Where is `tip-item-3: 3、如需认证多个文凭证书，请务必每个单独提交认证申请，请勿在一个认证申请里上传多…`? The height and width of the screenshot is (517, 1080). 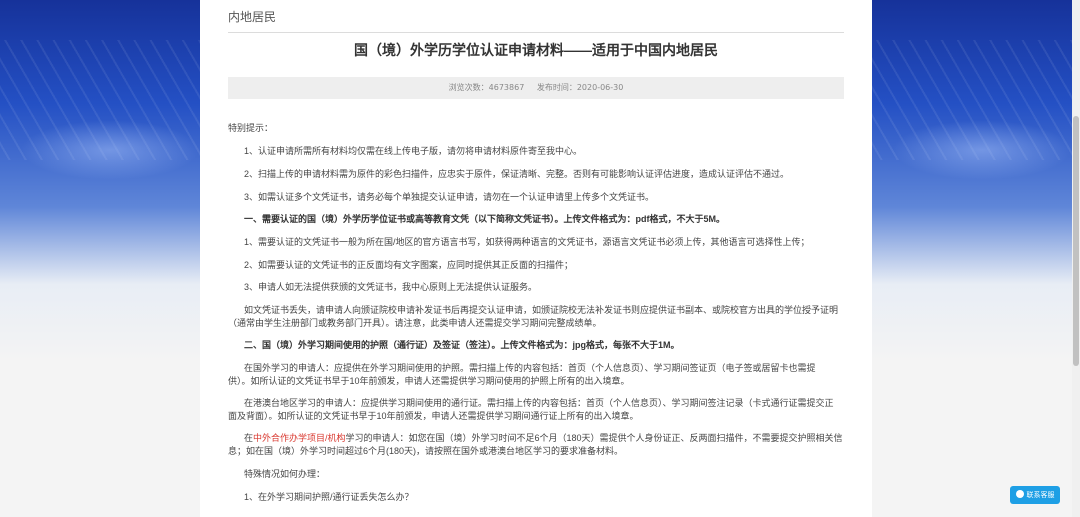
tip-item-3: 3、如需认证多个文凭证书，请务必每个单独提交认证申请，请勿在一个认证申请里上传多… is located at coordinates (449, 197).